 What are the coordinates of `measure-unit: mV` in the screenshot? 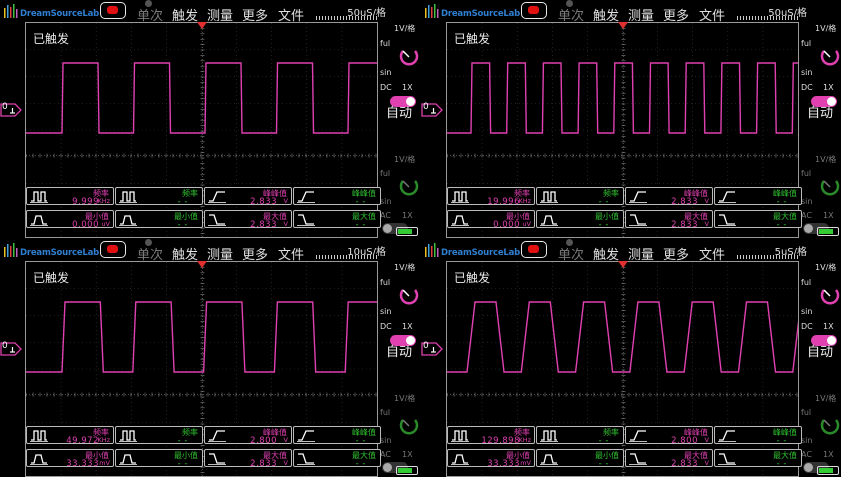 It's located at (104, 463).